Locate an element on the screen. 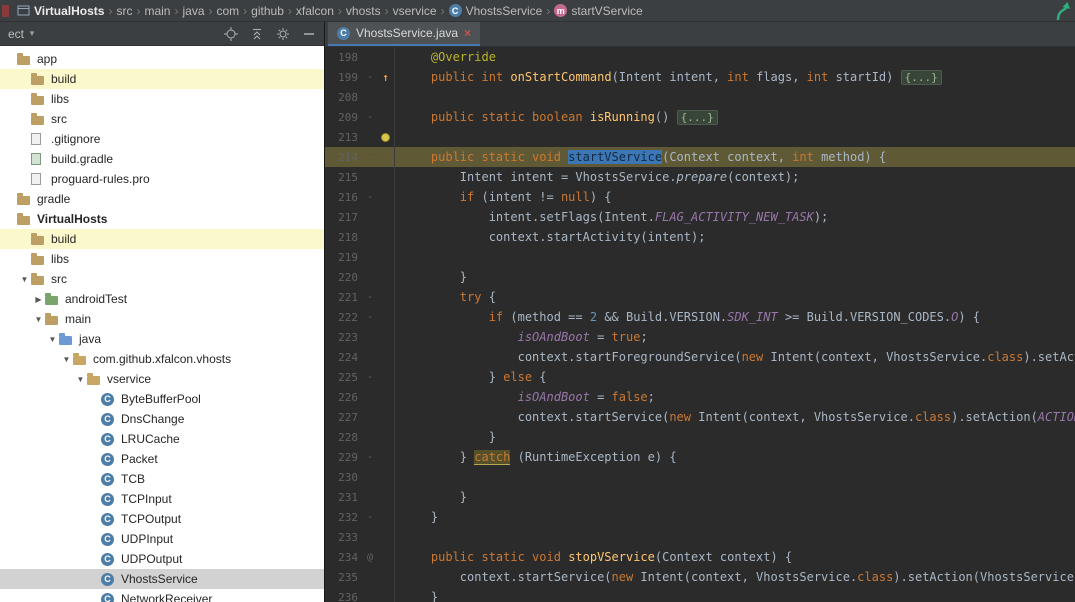 The width and height of the screenshot is (1075, 602). line-number: 218 is located at coordinates (344, 237).